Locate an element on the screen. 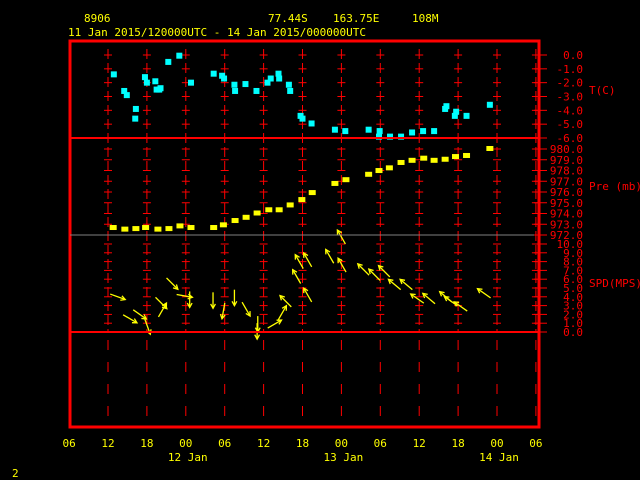 This screenshot has height=480, width=640. y-tick-label: -5.0 is located at coordinates (570, 124).